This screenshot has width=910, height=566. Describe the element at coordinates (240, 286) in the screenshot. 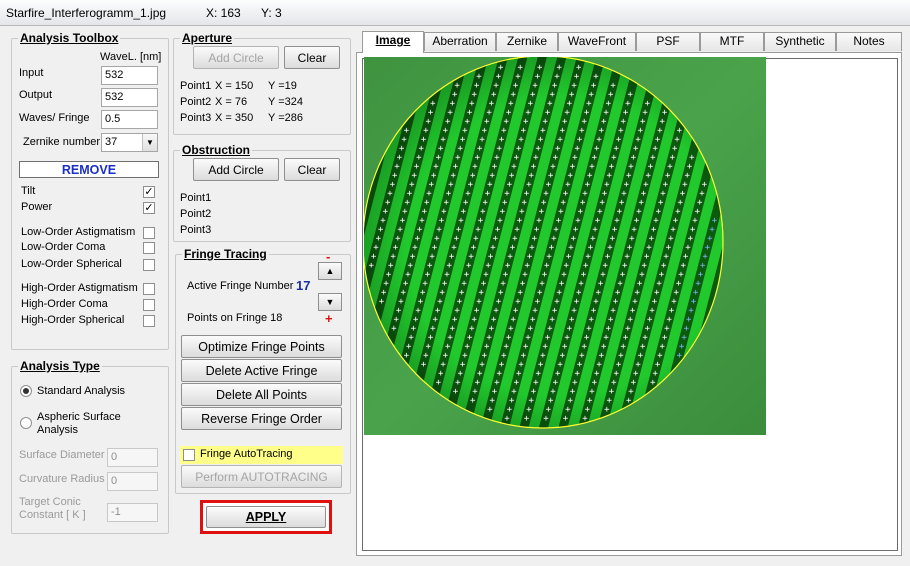

I see `active-fringe-label: Active Fringe Number` at that location.